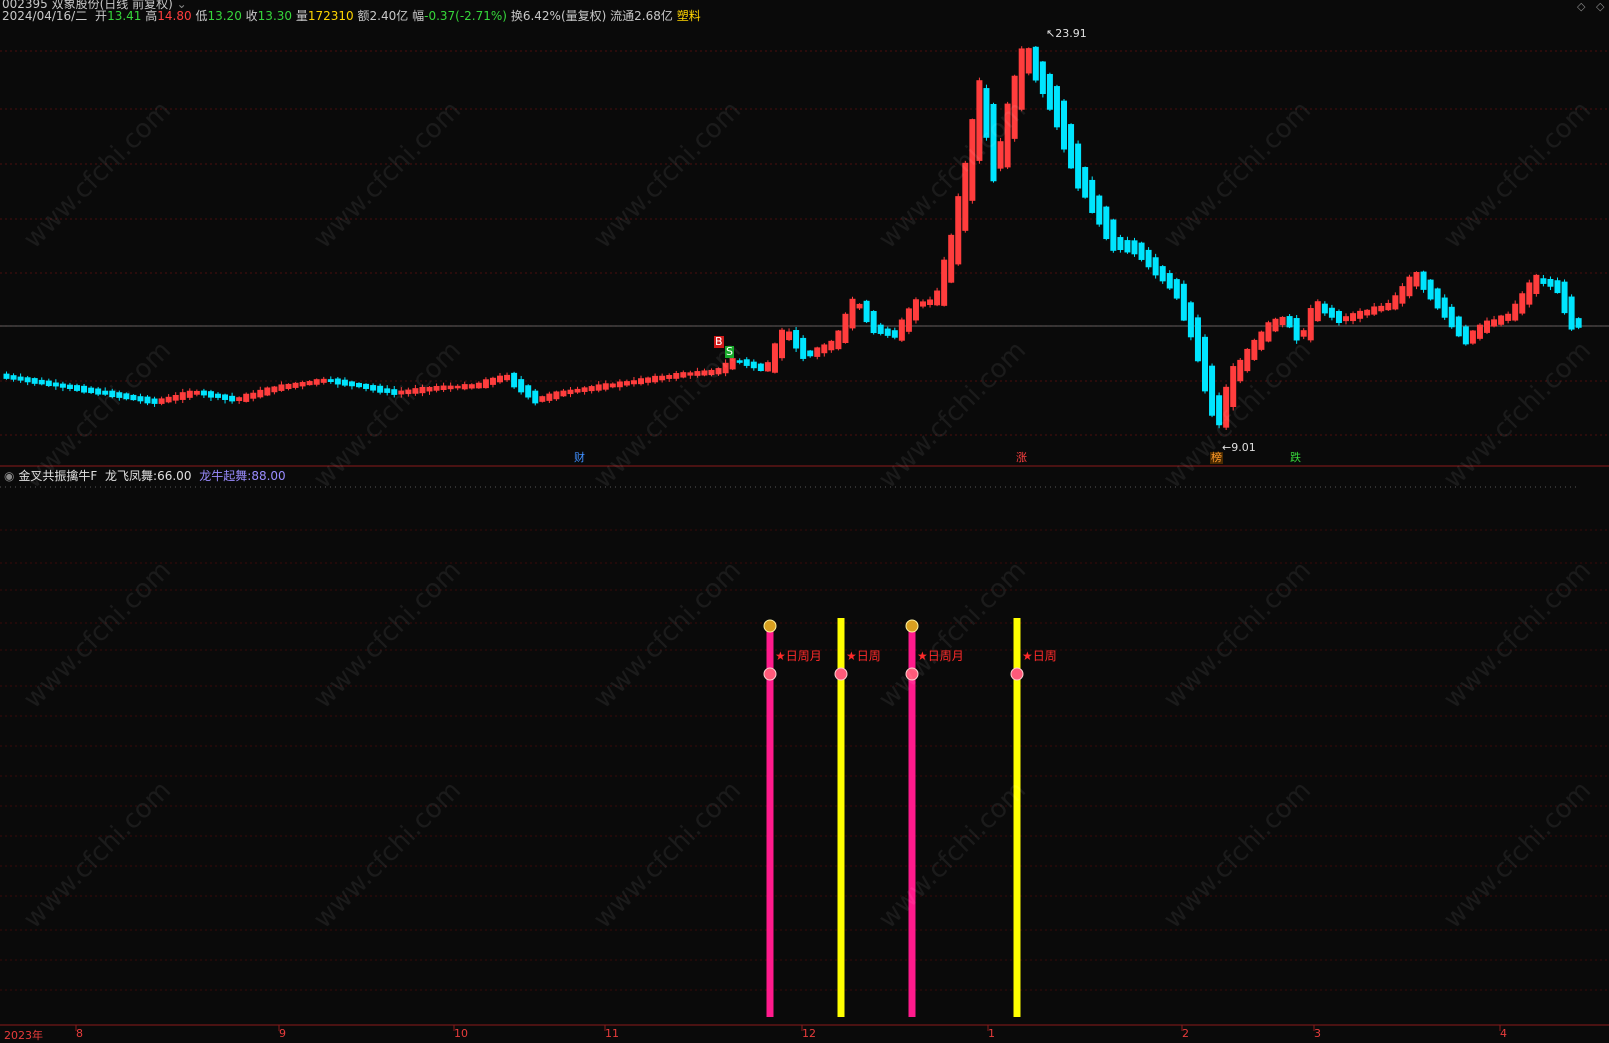  I want to click on indicator-bars, so click(893, 817).